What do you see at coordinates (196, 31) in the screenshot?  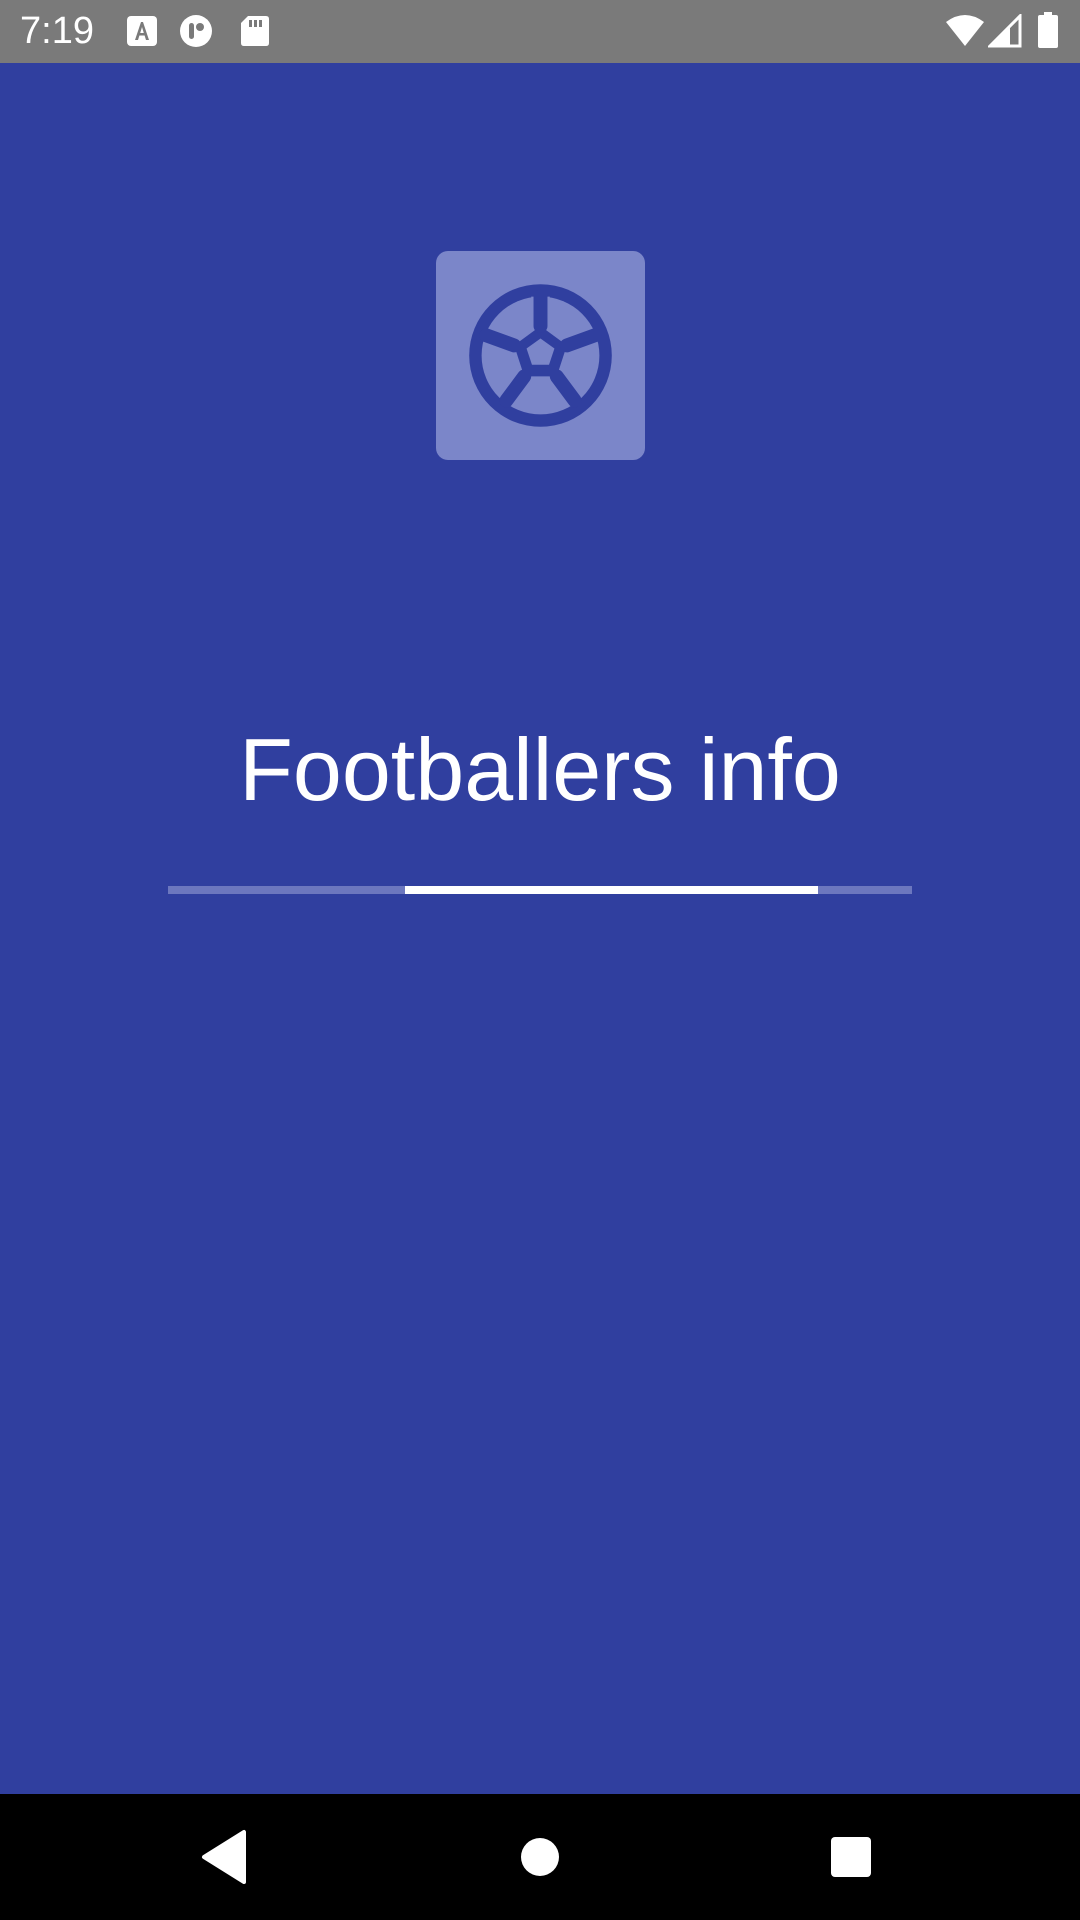 I see `notification-app-icon` at bounding box center [196, 31].